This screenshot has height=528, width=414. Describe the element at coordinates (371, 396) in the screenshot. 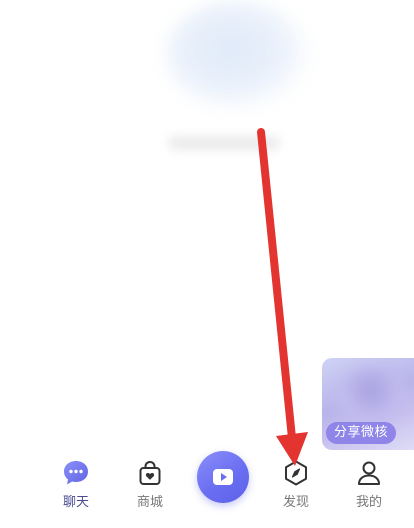

I see `share-card-image` at that location.